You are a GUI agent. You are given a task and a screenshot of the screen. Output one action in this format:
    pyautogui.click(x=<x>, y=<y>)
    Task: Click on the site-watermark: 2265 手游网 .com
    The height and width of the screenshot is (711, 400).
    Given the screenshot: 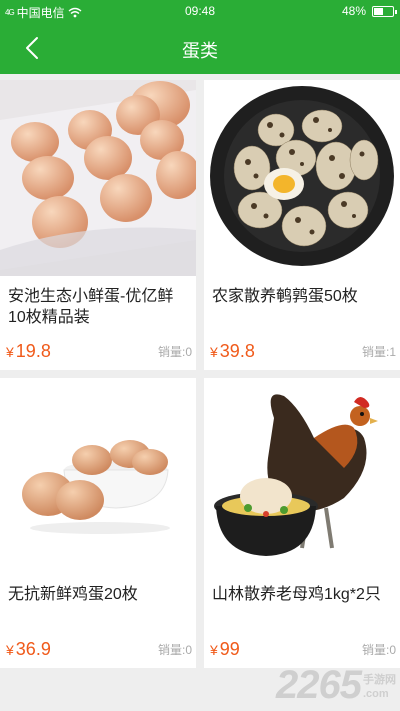 What is the action you would take?
    pyautogui.click(x=336, y=685)
    